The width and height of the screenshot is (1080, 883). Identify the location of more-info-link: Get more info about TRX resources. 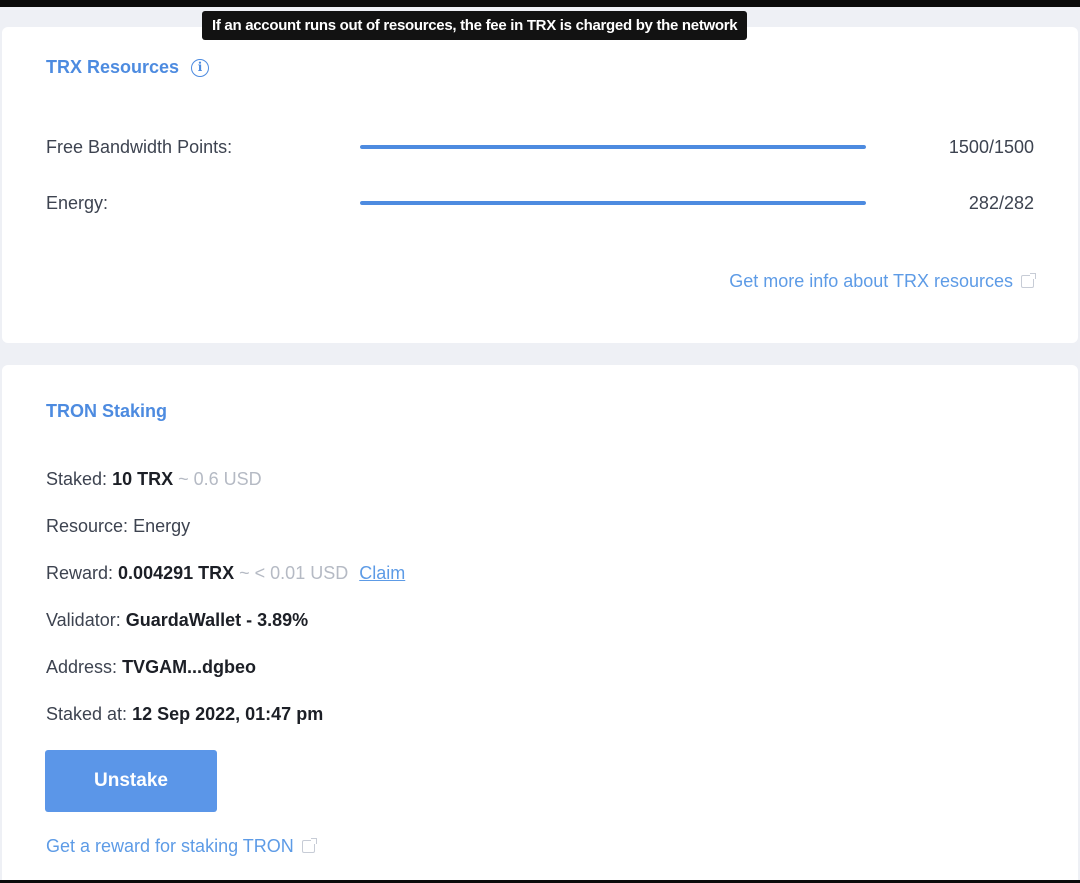
(882, 281).